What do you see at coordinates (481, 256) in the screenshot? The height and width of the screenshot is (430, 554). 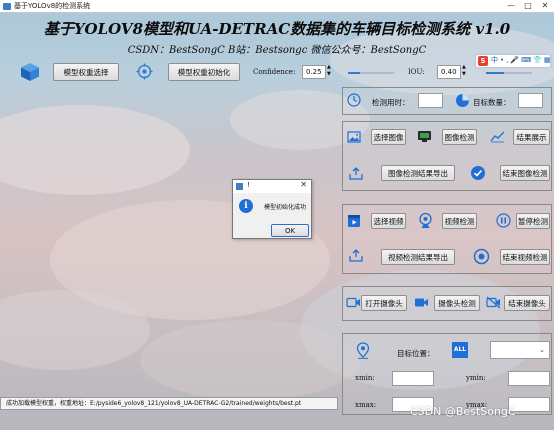 I see `stop-circle-icon` at bounding box center [481, 256].